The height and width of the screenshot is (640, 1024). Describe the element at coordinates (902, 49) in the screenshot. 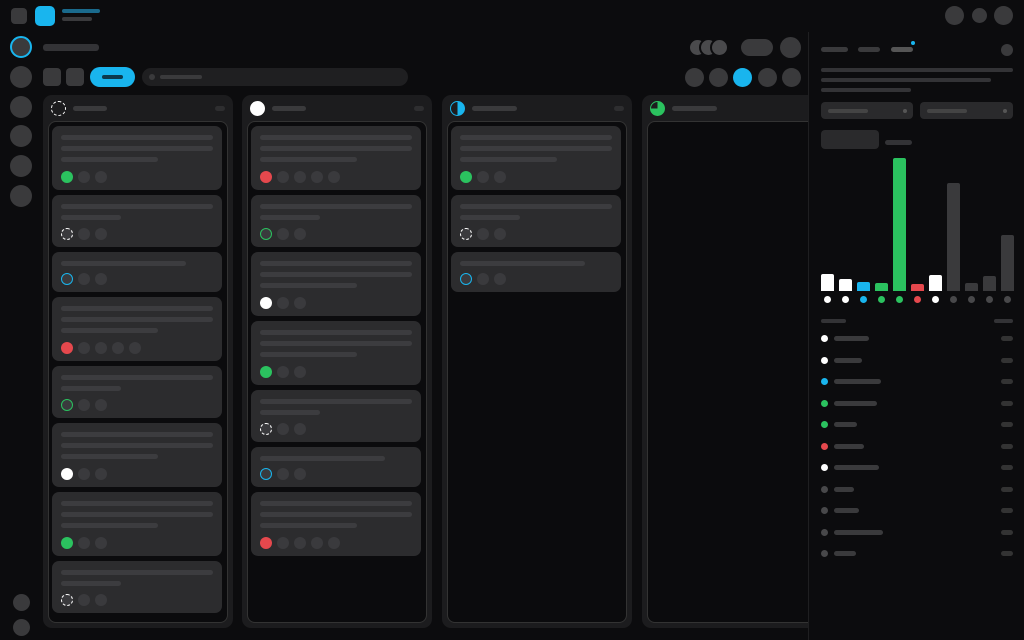

I see `tab-insights` at that location.